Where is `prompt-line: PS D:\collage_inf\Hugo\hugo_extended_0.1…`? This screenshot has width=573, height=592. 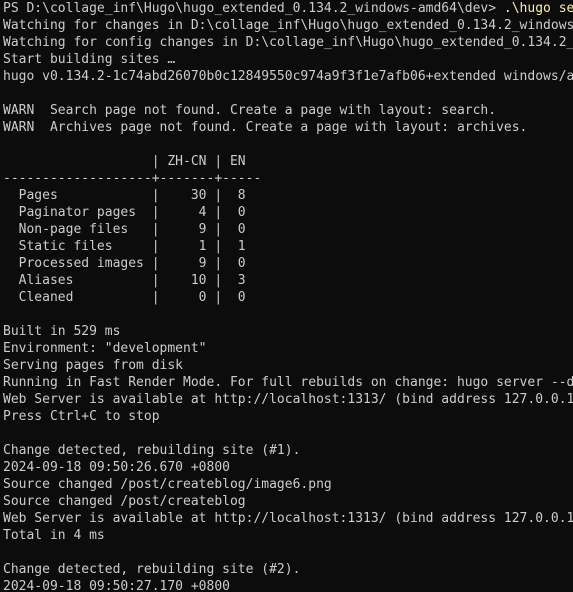
prompt-line: PS D:\collage_inf\Hugo\hugo_extended_0.1… is located at coordinates (288, 8).